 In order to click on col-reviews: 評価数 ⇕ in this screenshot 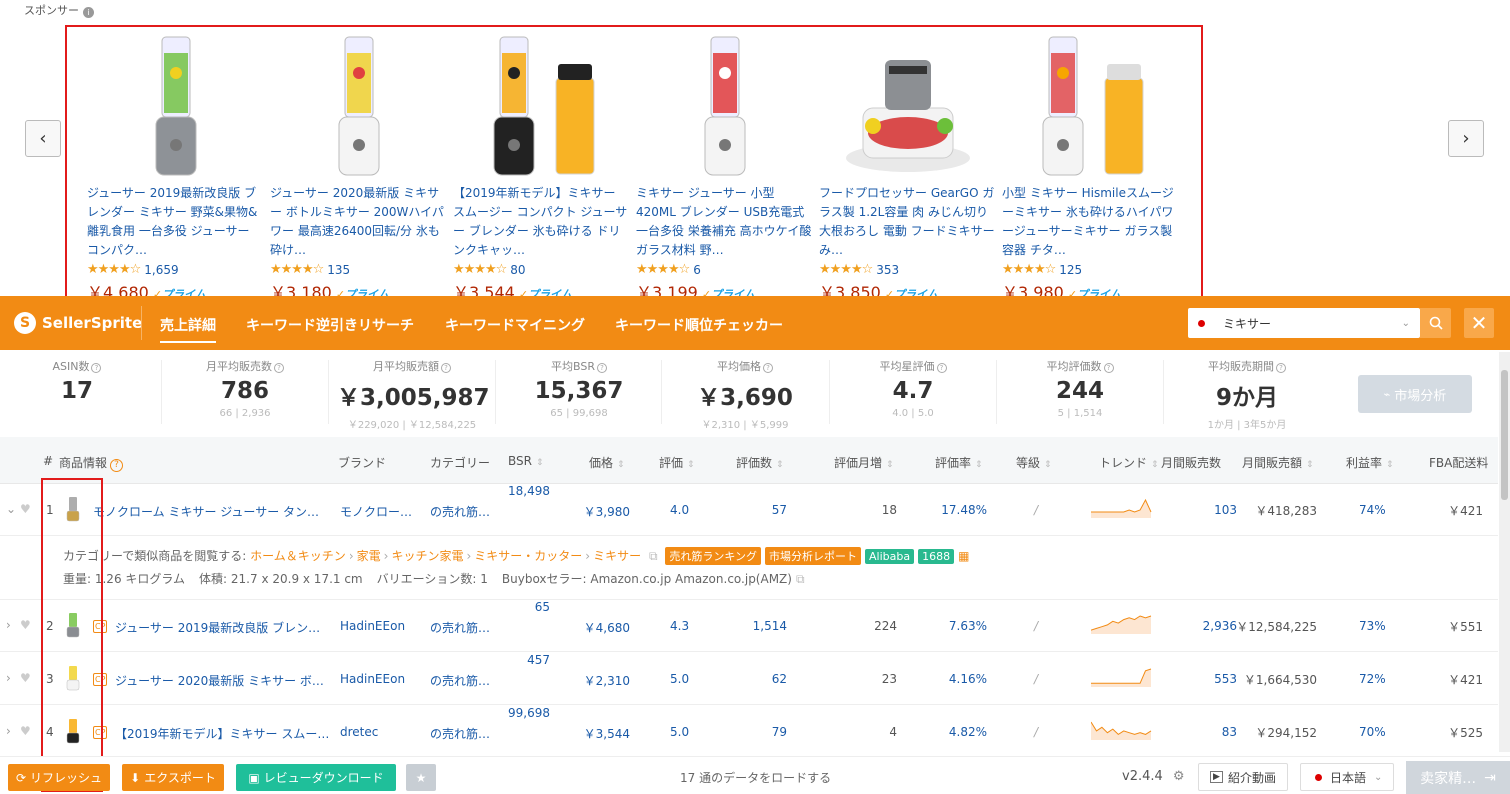, I will do `click(760, 462)`.